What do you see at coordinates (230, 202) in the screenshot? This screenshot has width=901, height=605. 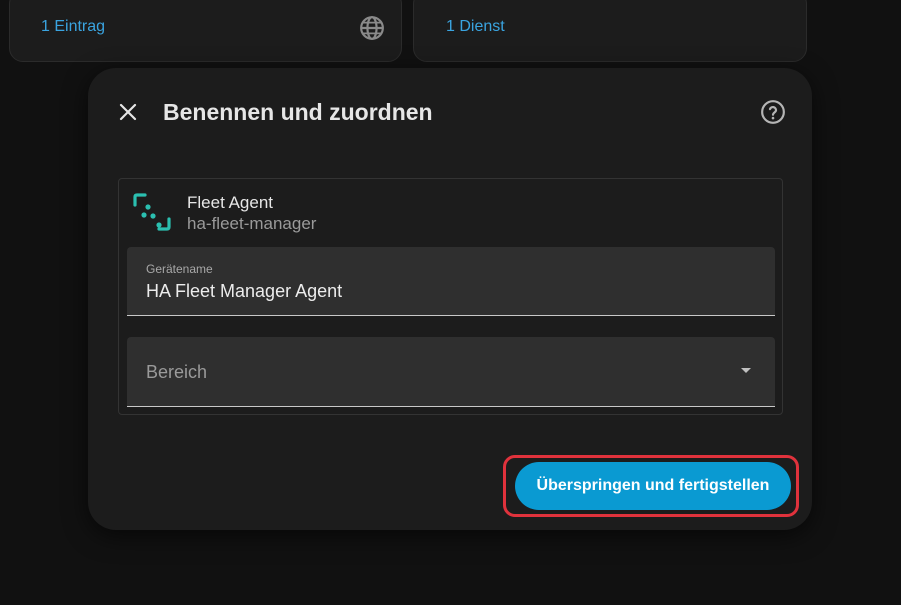 I see `device-name: Fleet Agent` at bounding box center [230, 202].